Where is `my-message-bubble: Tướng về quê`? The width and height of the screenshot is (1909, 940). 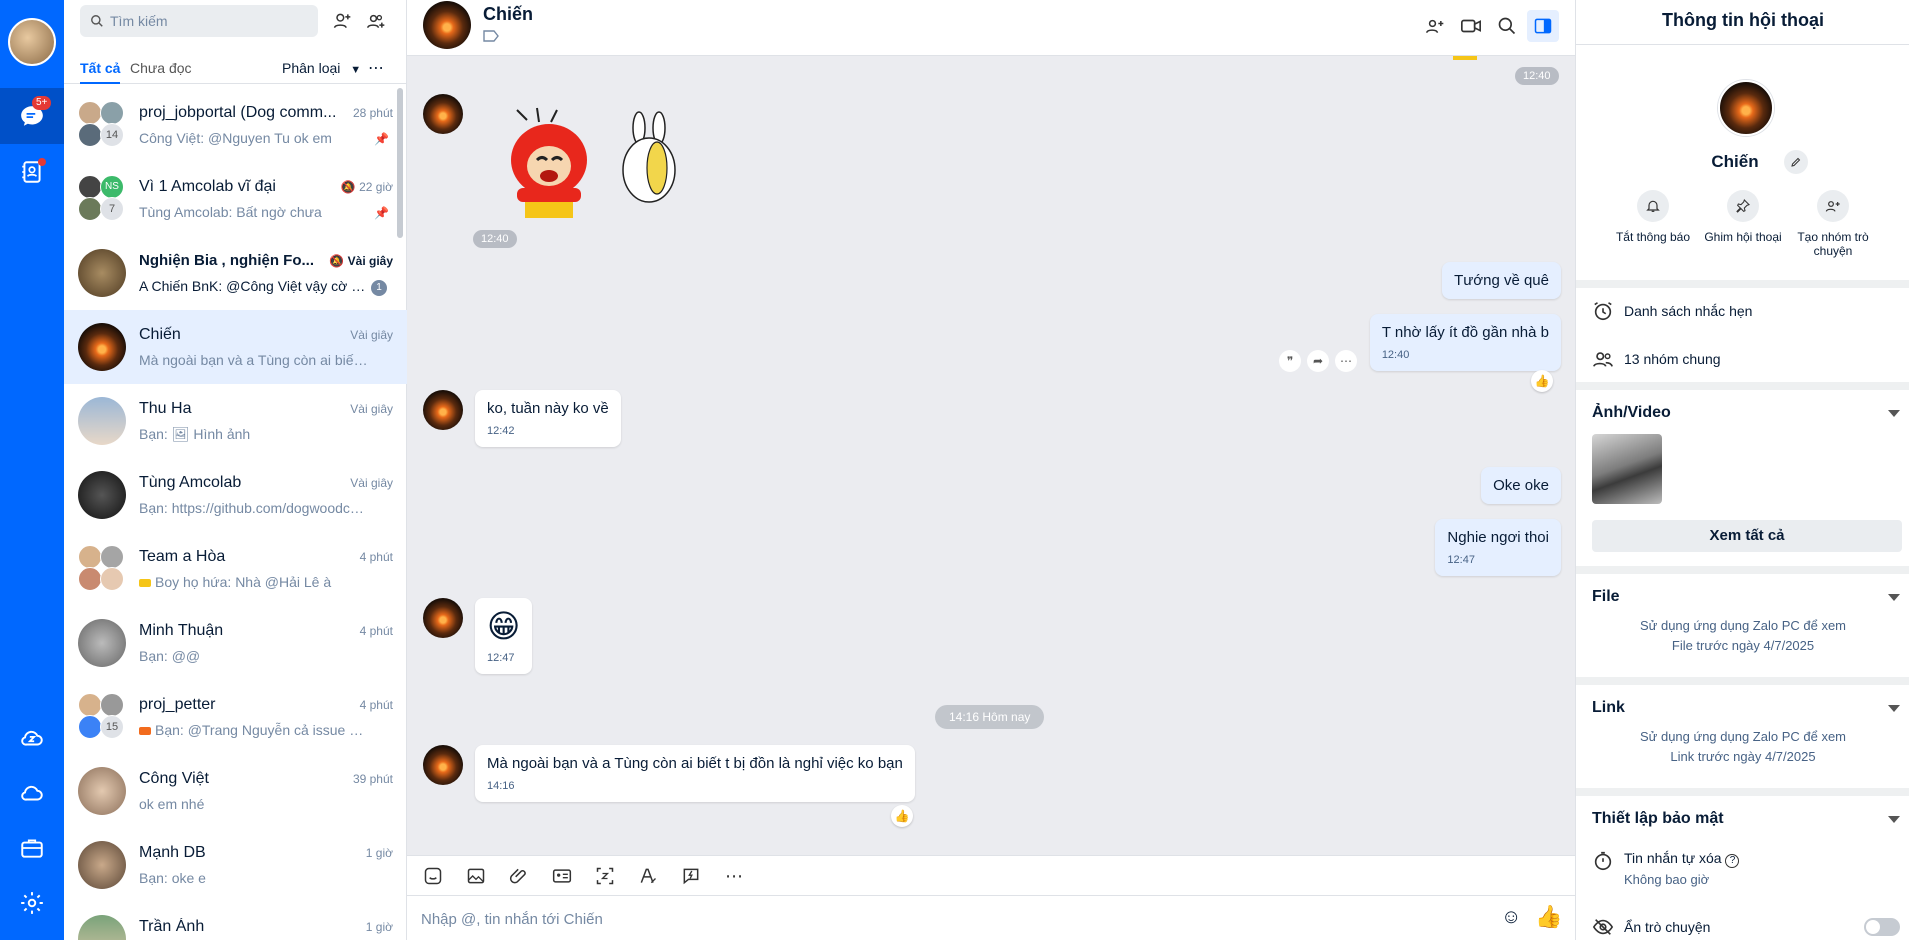
my-message-bubble: Tướng về quê is located at coordinates (1501, 280).